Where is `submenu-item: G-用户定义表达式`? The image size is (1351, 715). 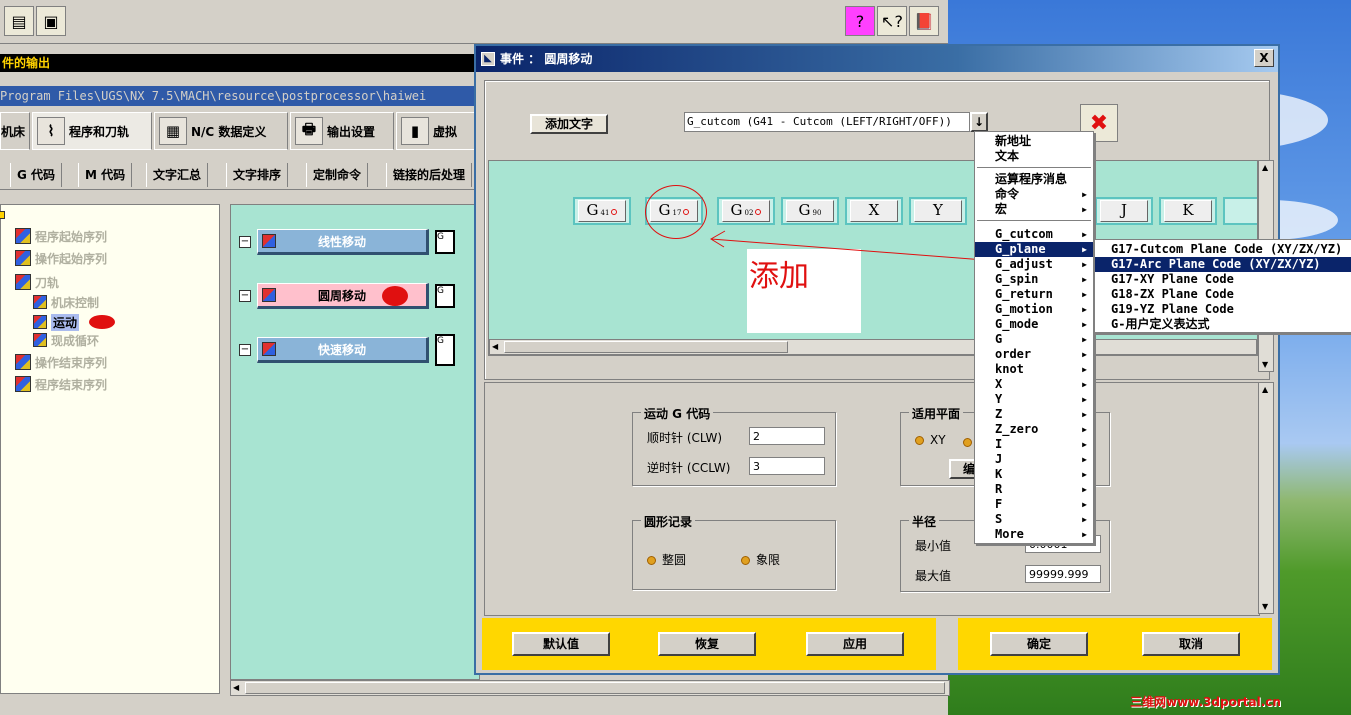 submenu-item: G-用户定义表达式 is located at coordinates (1223, 324).